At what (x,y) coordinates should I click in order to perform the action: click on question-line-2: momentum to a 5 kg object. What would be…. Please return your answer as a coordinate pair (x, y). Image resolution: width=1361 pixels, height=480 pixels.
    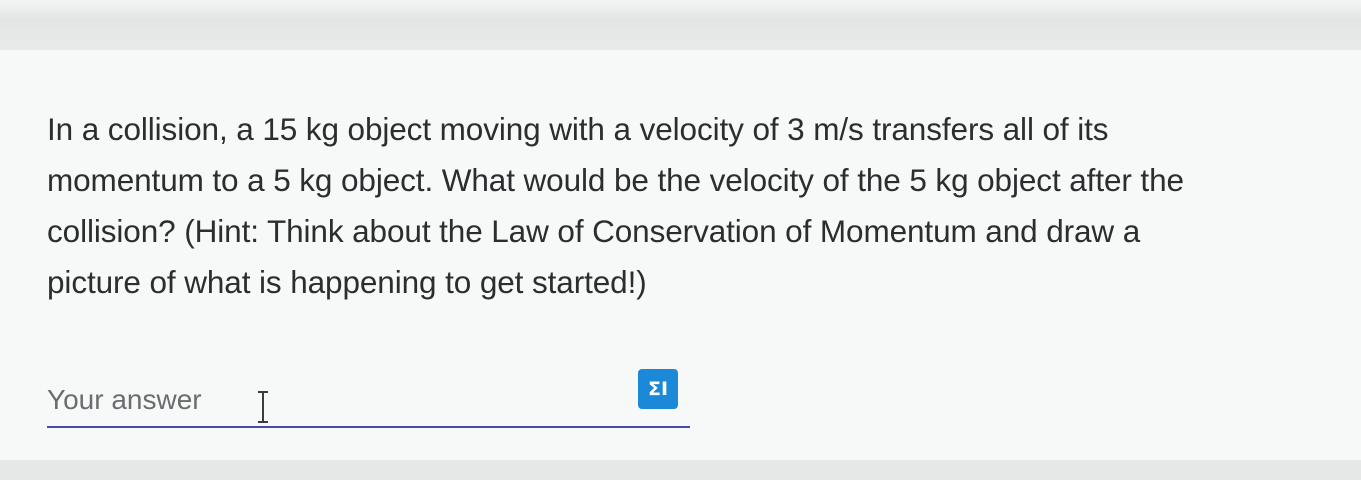
    Looking at the image, I should click on (615, 180).